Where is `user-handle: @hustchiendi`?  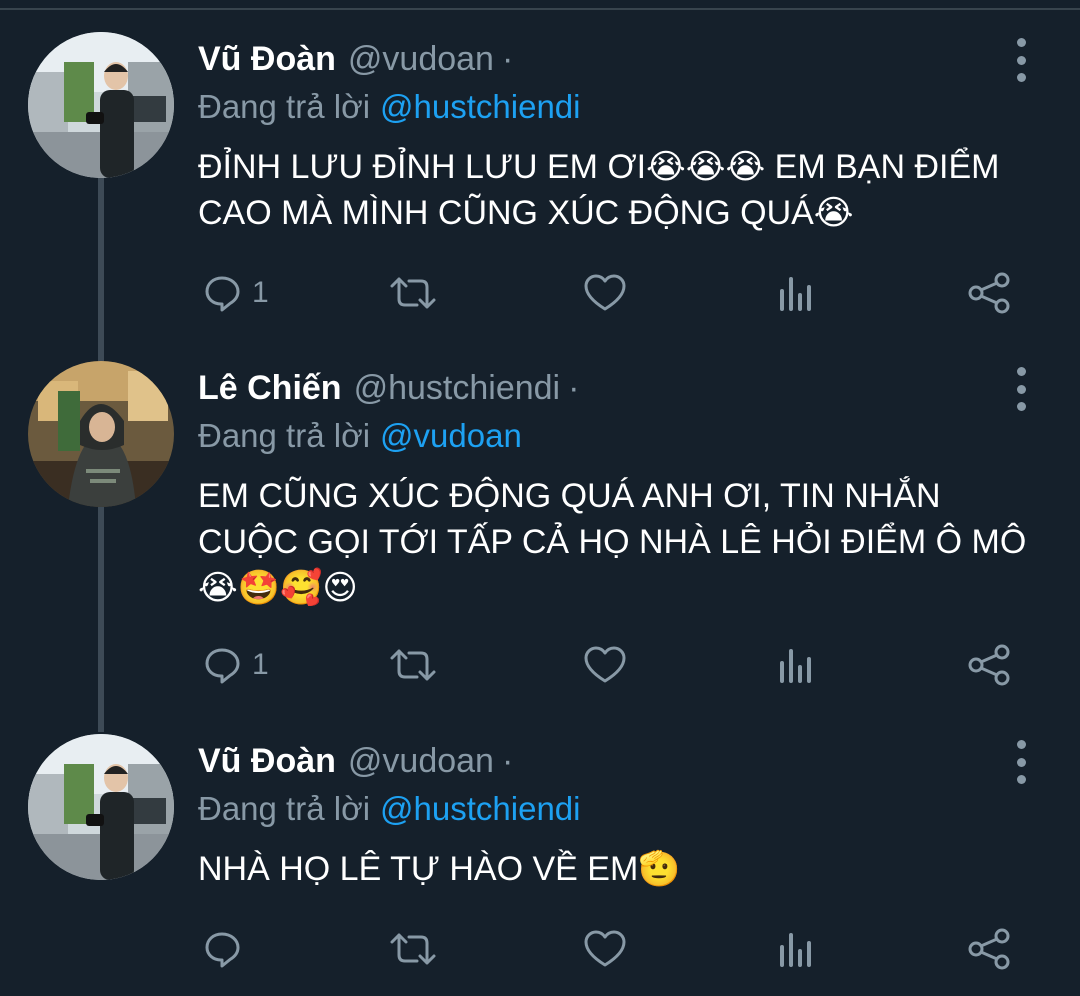
user-handle: @hustchiendi is located at coordinates (457, 388).